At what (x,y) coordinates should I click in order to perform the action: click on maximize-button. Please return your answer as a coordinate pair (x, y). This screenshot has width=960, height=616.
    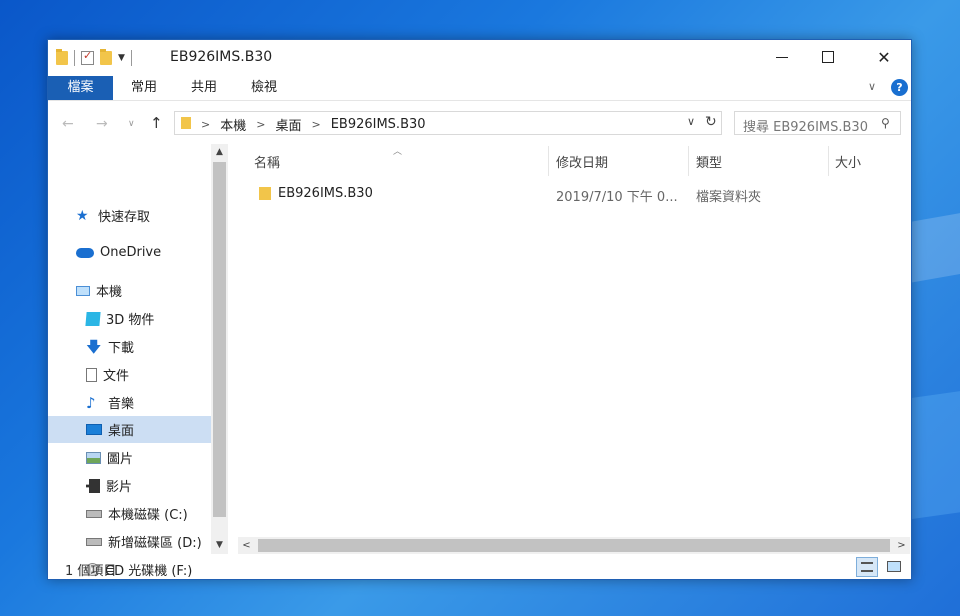
    Looking at the image, I should click on (828, 57).